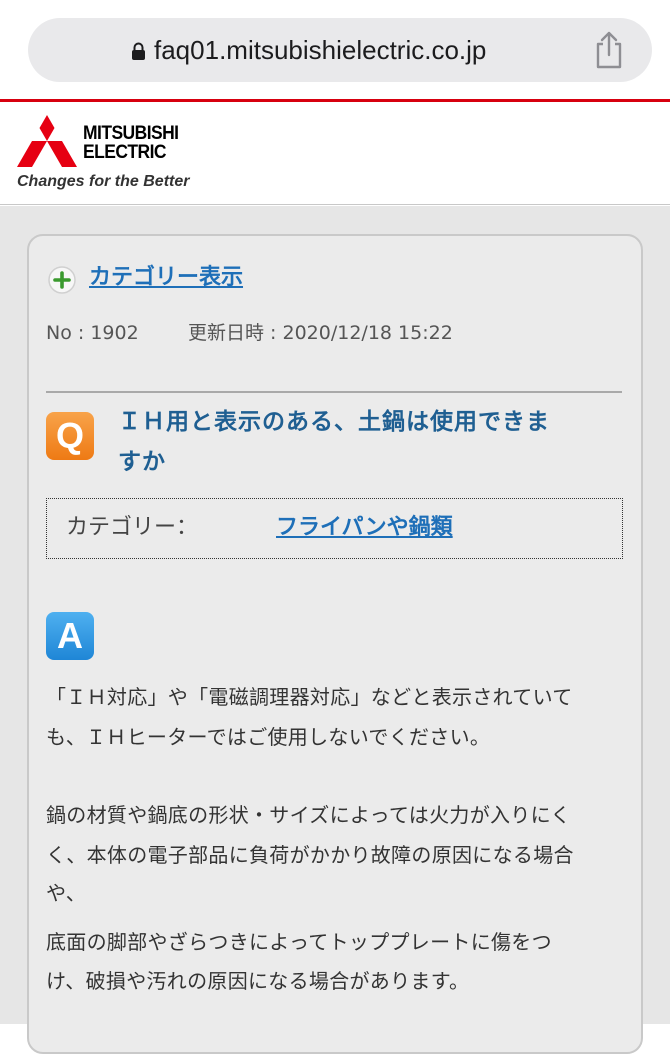  I want to click on category-label: カテゴリー：, so click(132, 527).